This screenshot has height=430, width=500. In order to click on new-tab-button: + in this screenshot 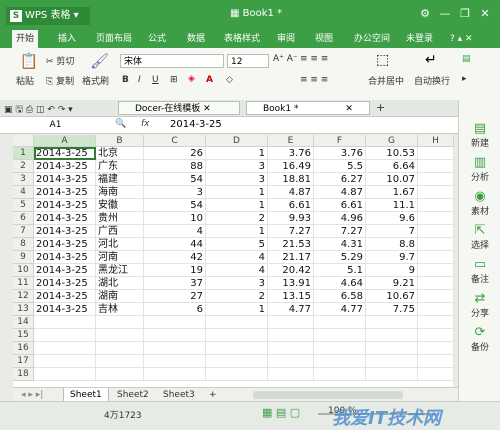, I will do `click(380, 107)`.